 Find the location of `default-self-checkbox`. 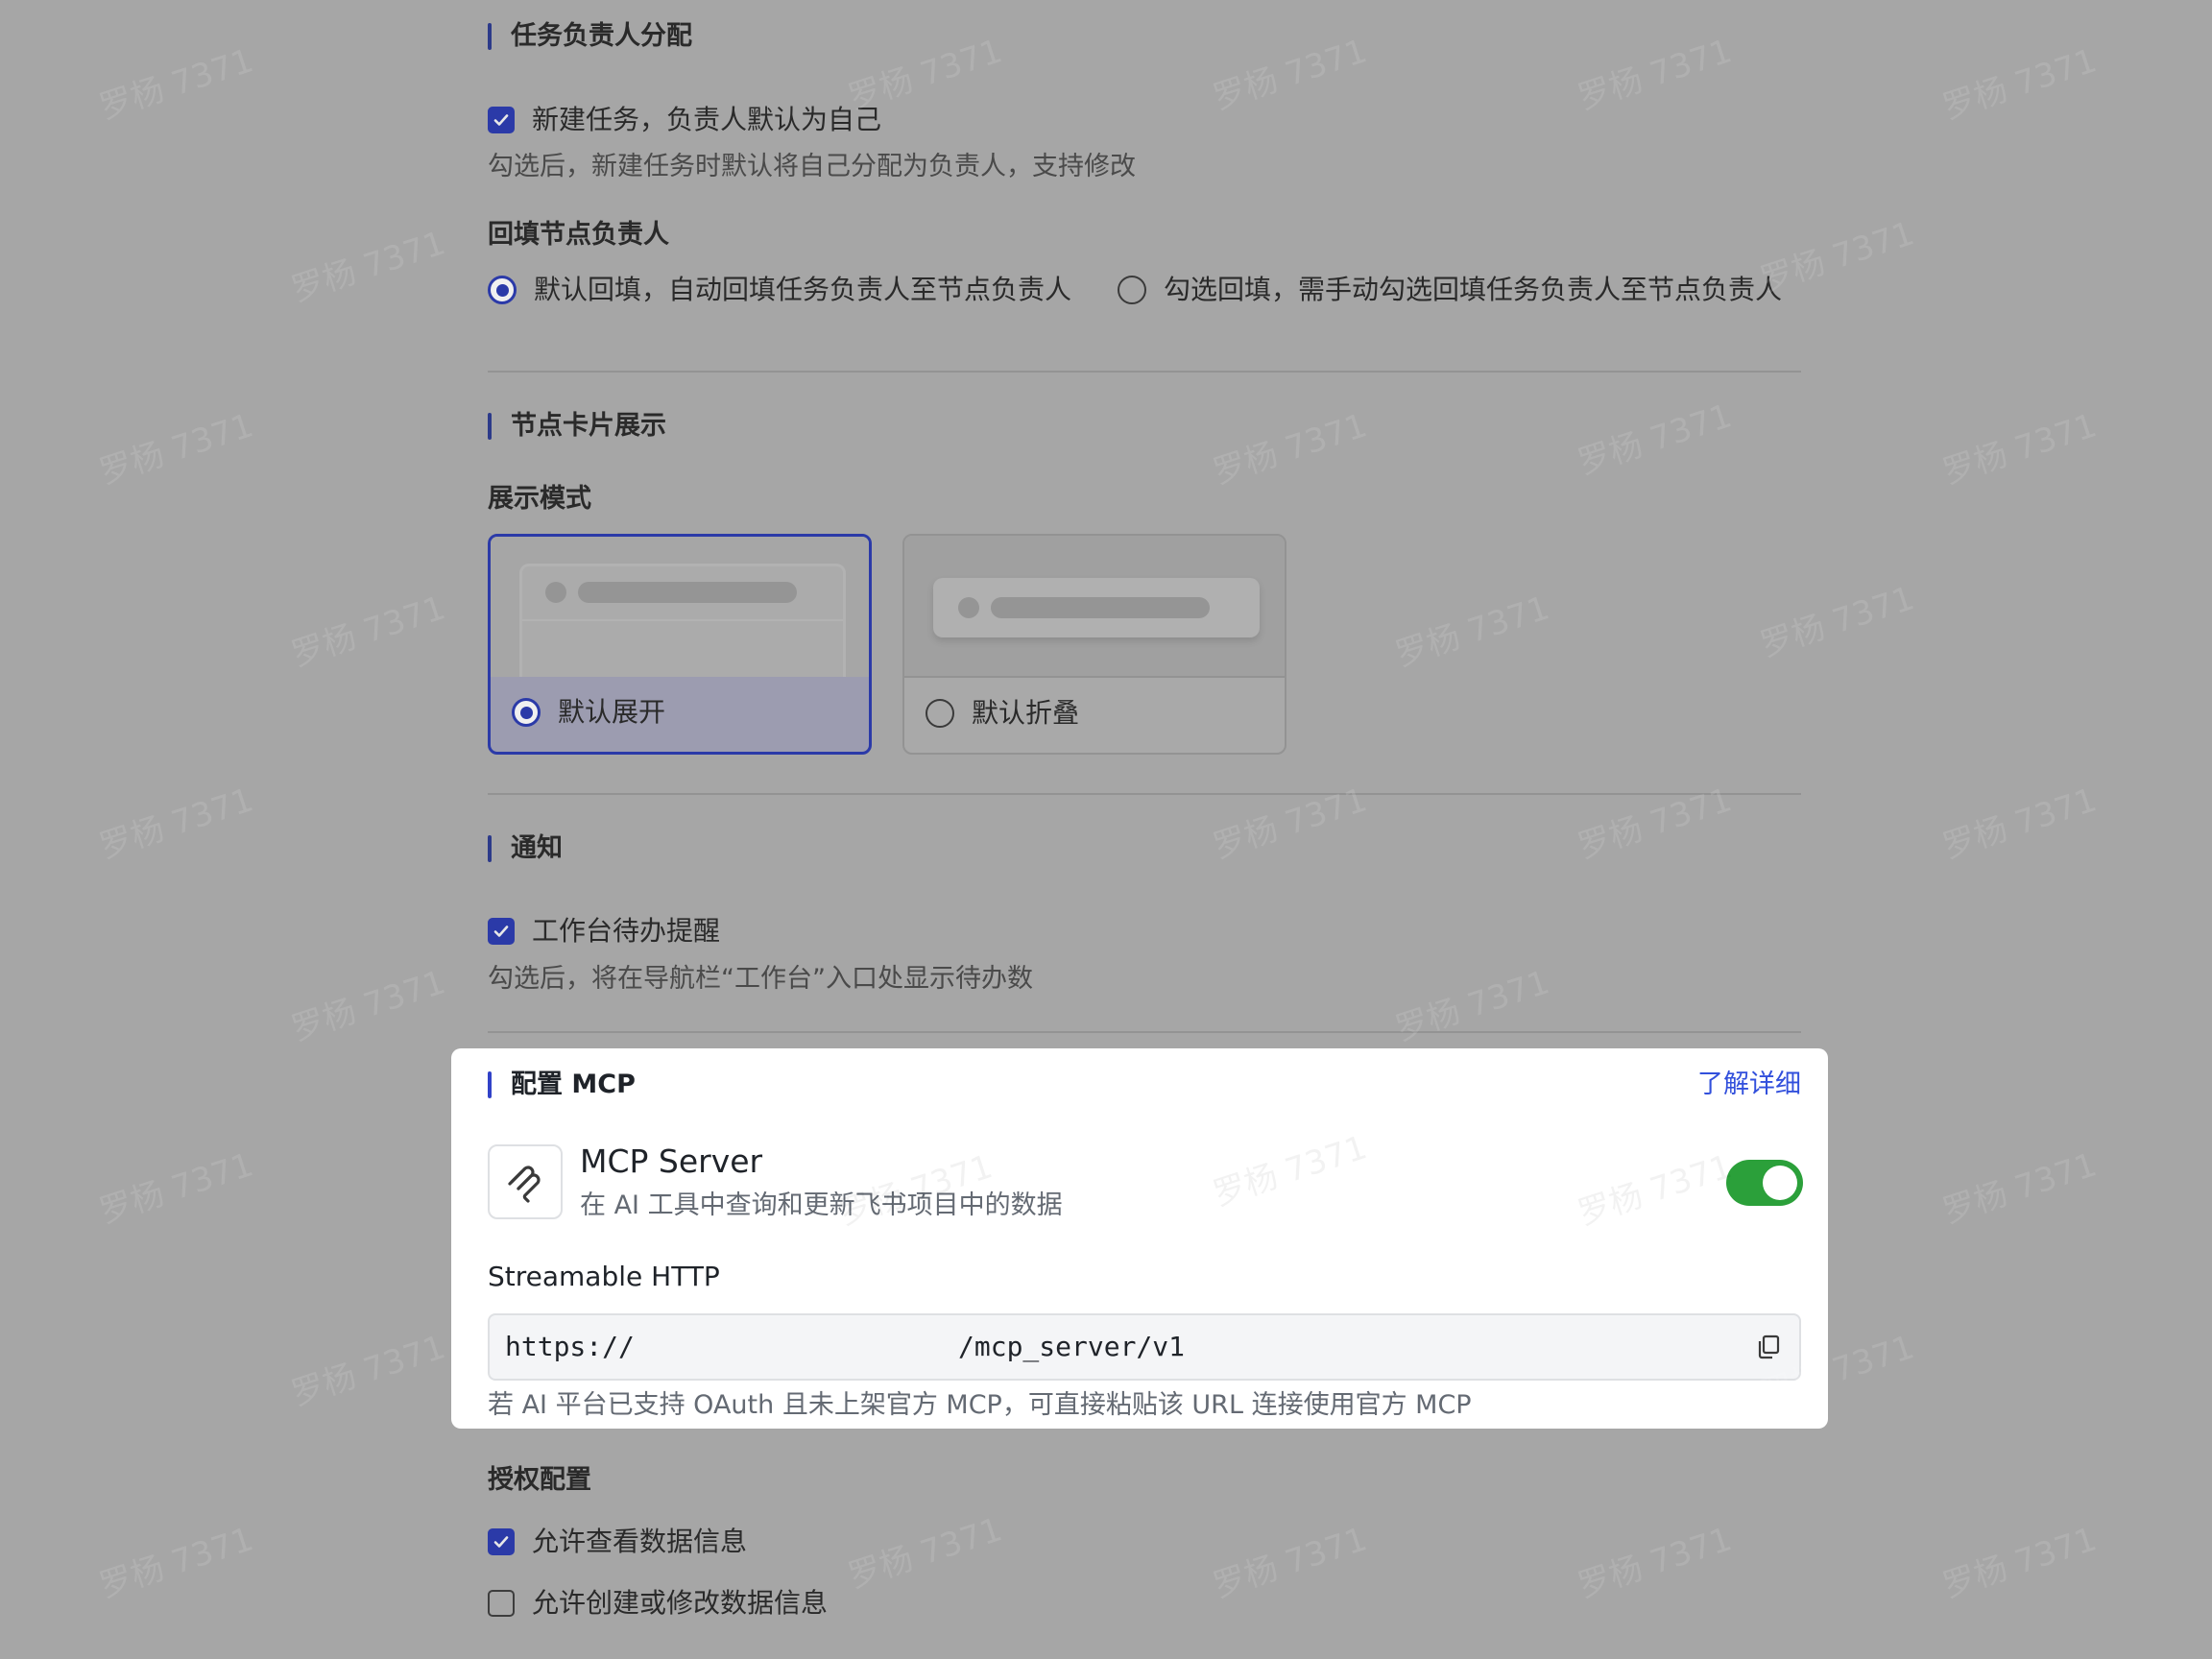

default-self-checkbox is located at coordinates (501, 120).